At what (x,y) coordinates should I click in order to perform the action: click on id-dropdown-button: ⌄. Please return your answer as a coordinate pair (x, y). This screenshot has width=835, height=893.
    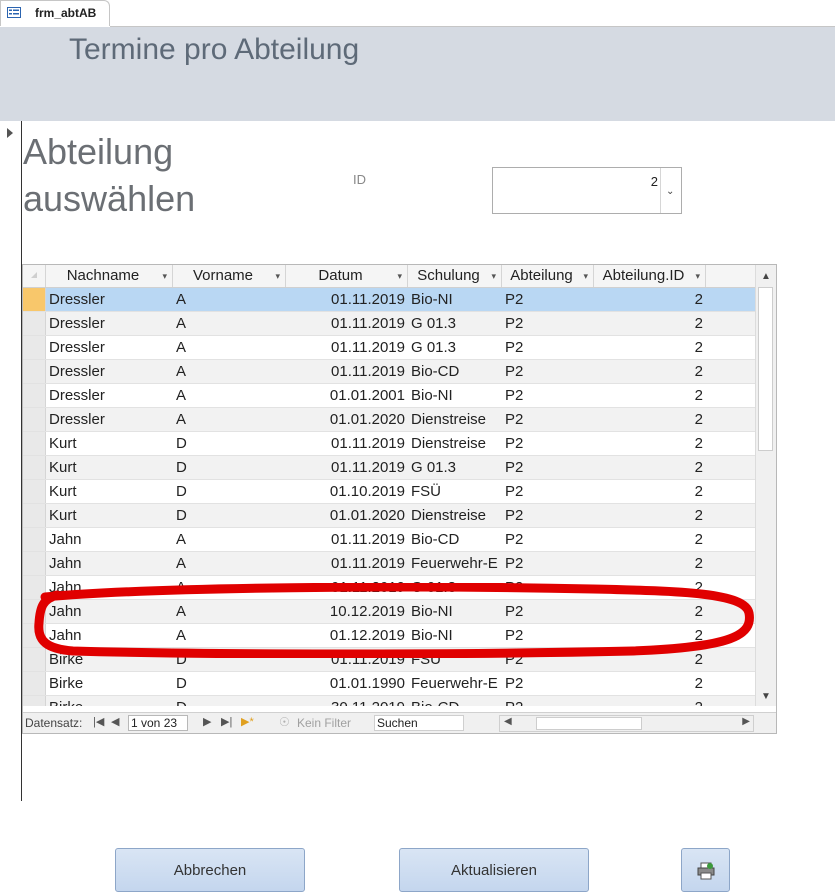
    Looking at the image, I should click on (670, 190).